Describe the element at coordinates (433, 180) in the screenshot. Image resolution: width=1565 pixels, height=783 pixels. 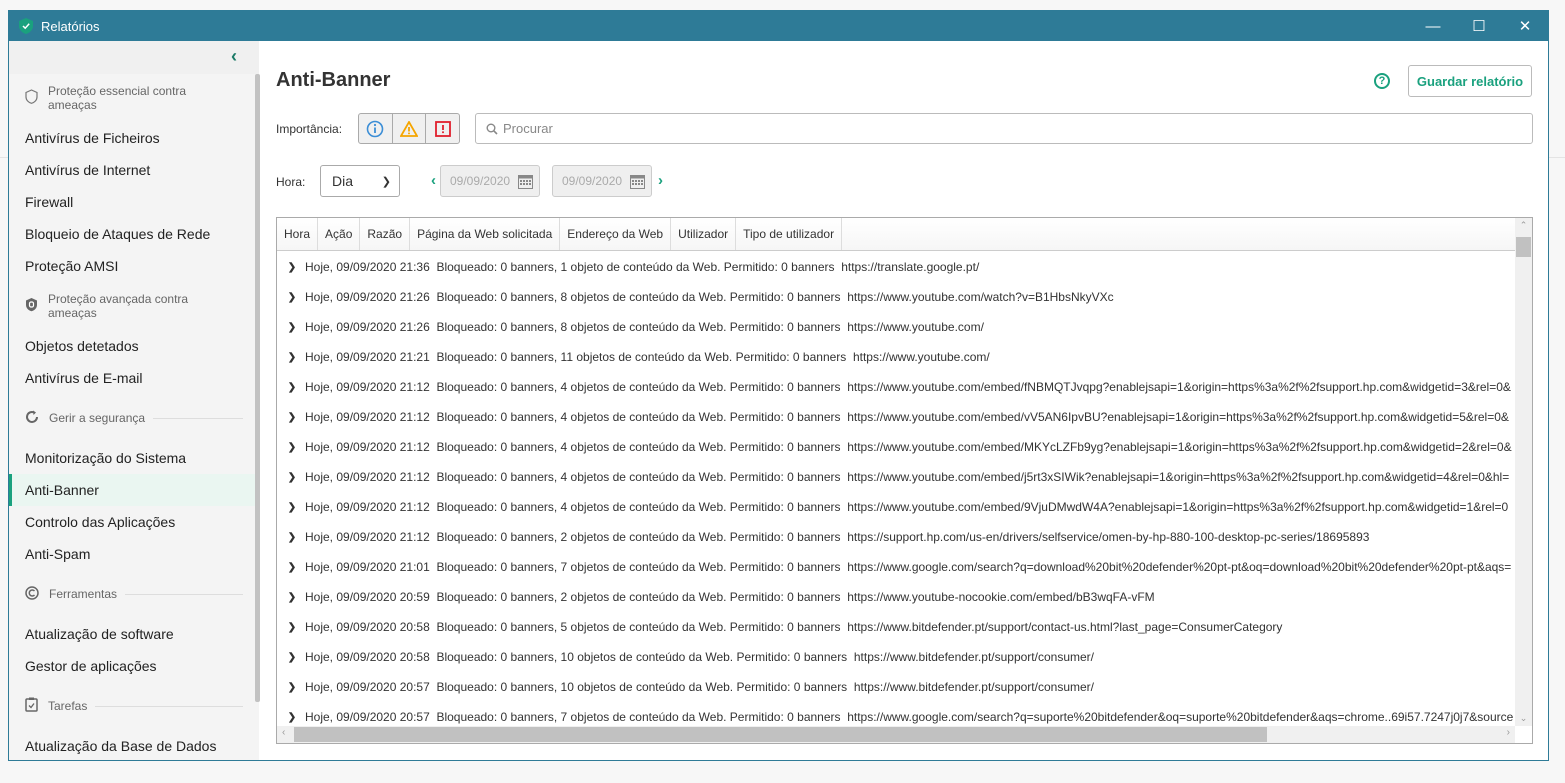
I see `previous-date-button: ‹` at that location.